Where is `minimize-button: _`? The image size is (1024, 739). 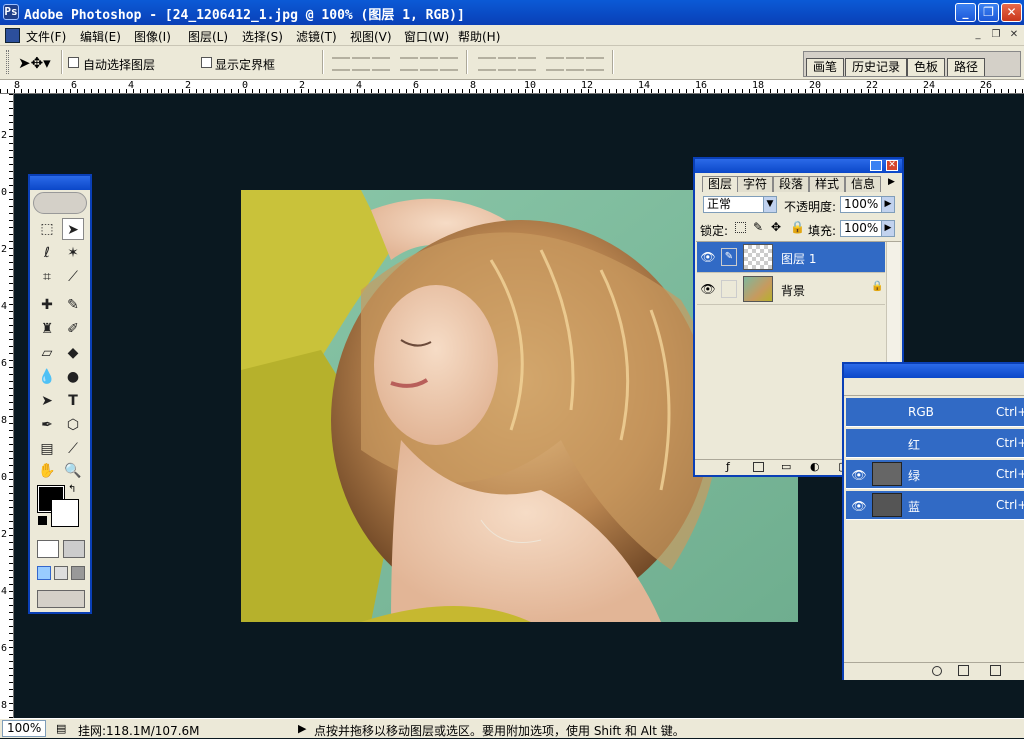
minimize-button: _ is located at coordinates (965, 12).